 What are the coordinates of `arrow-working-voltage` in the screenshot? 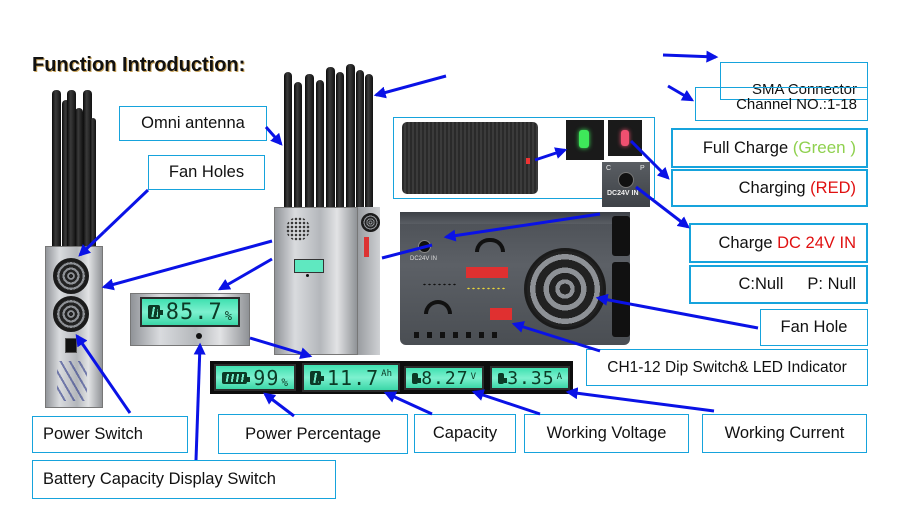 It's located at (506, 402).